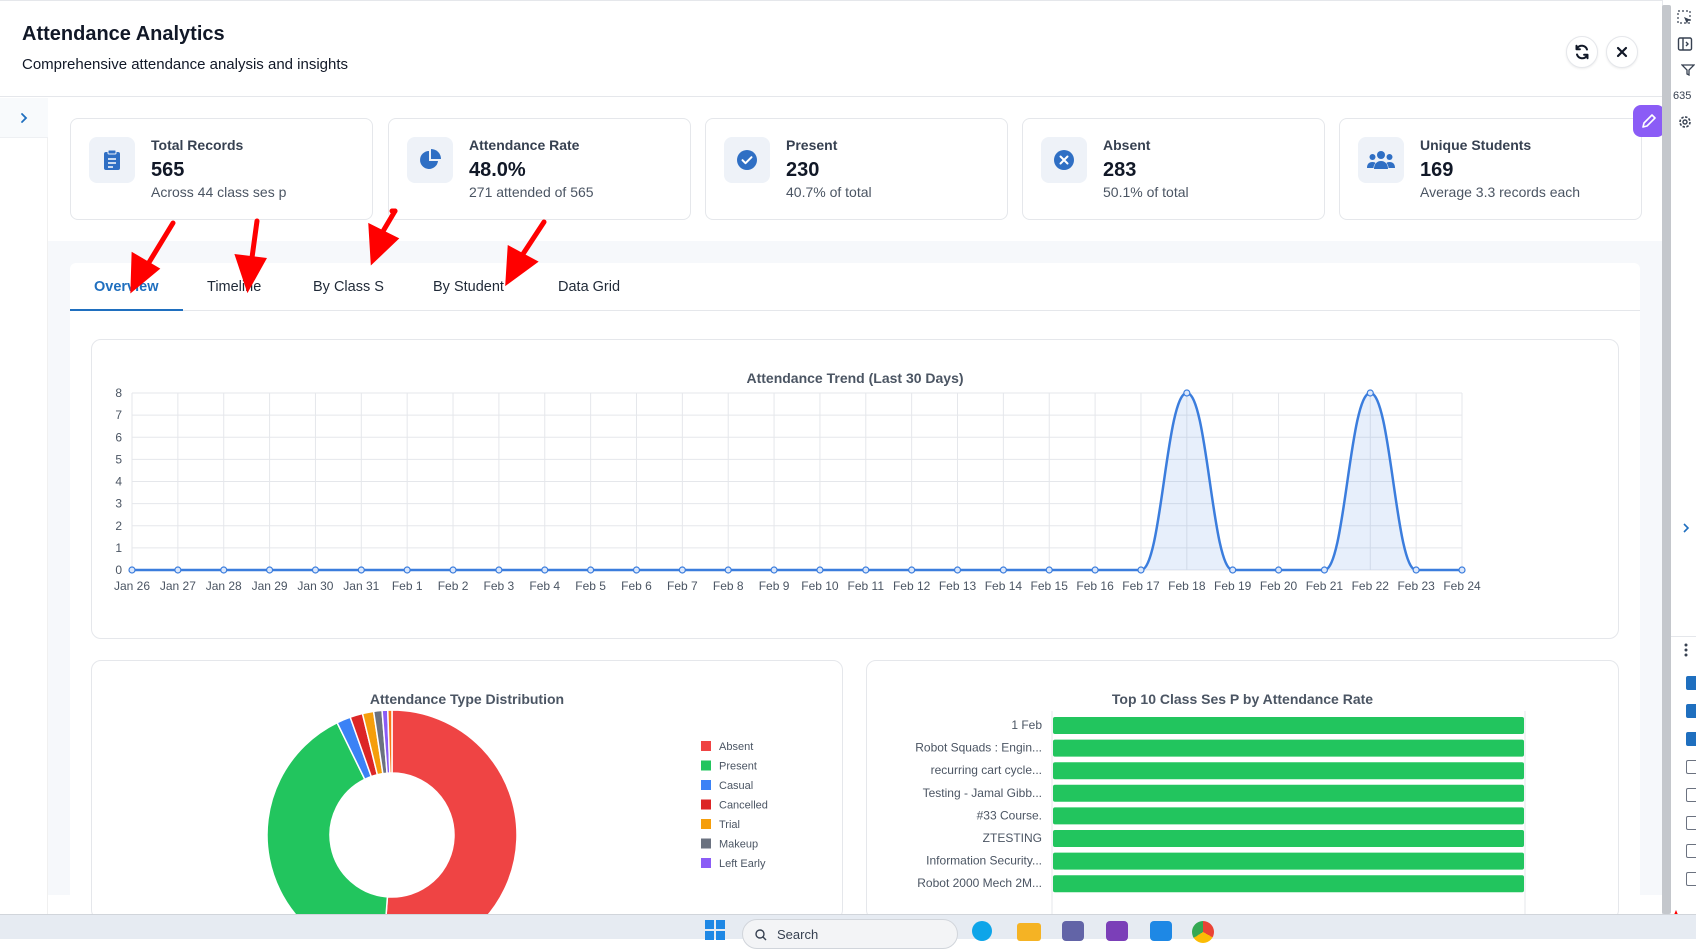 The width and height of the screenshot is (1696, 949). What do you see at coordinates (1029, 932) in the screenshot?
I see `folder-icon` at bounding box center [1029, 932].